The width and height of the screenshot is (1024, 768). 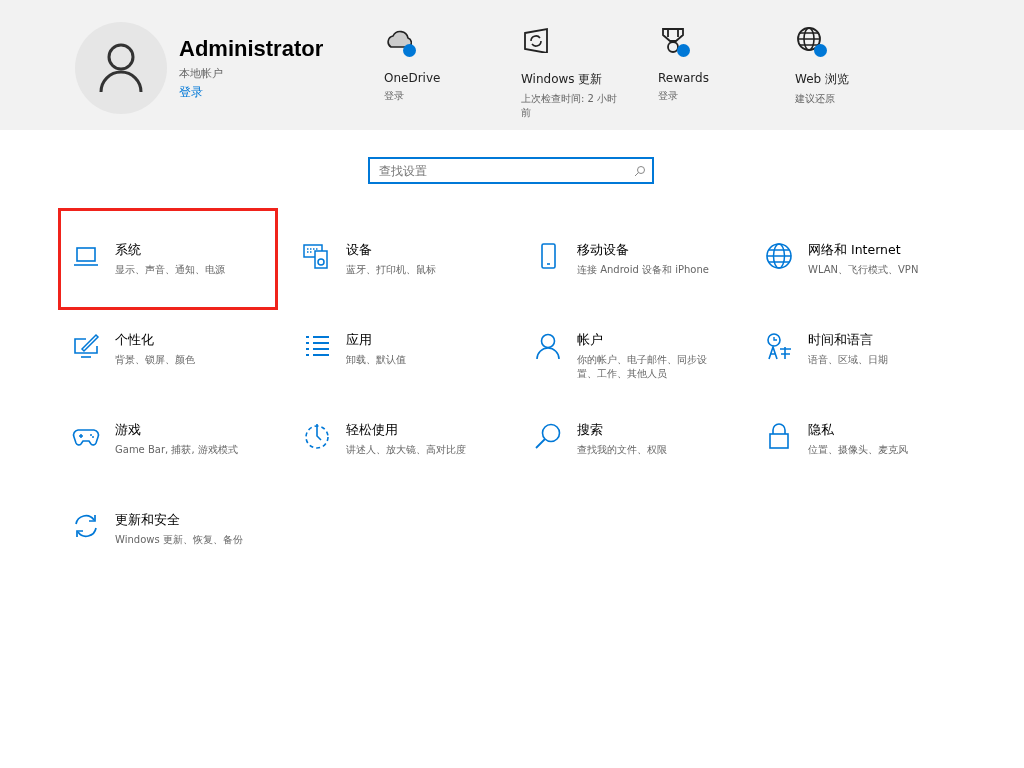 What do you see at coordinates (317, 436) in the screenshot?
I see `dashed-timer-icon` at bounding box center [317, 436].